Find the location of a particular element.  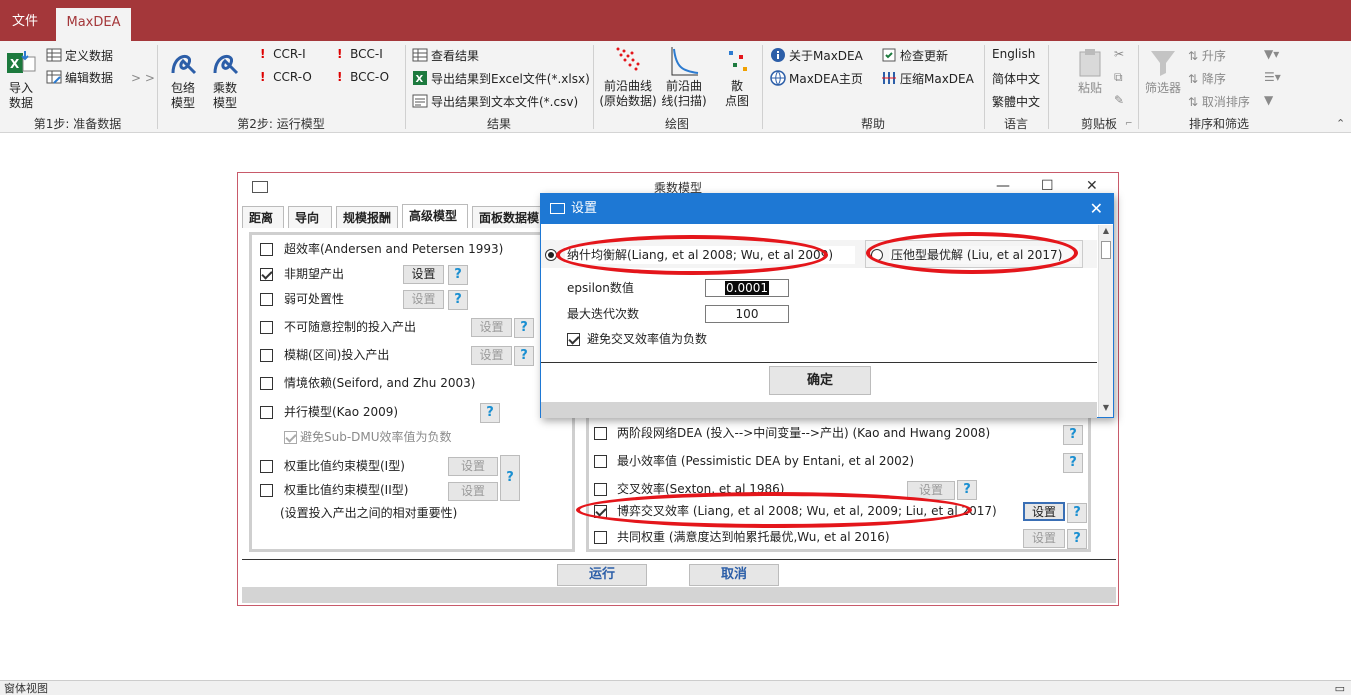

cancel-sort-button: ⇅ 取消排序 is located at coordinates (1219, 101).